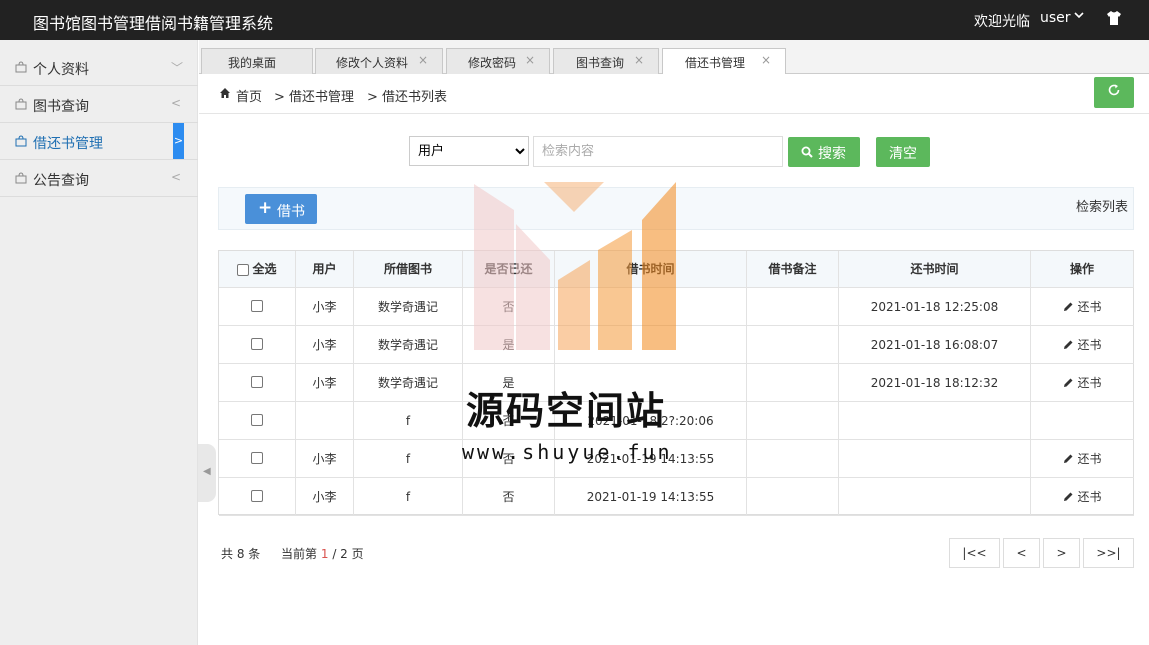  Describe the element at coordinates (177, 68) in the screenshot. I see `chevron-down-icon: ﹀` at that location.